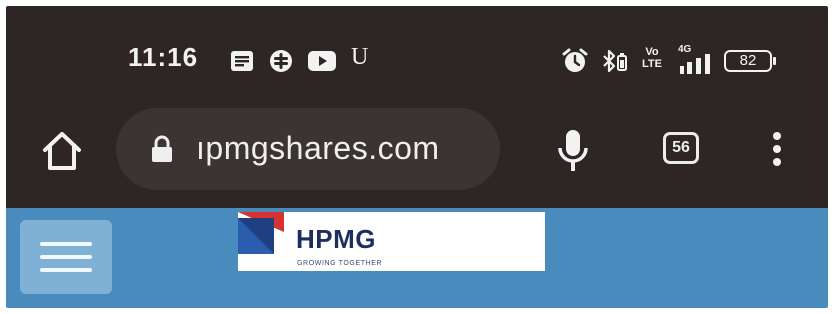  I want to click on volte-top-label: Vo, so click(652, 52).